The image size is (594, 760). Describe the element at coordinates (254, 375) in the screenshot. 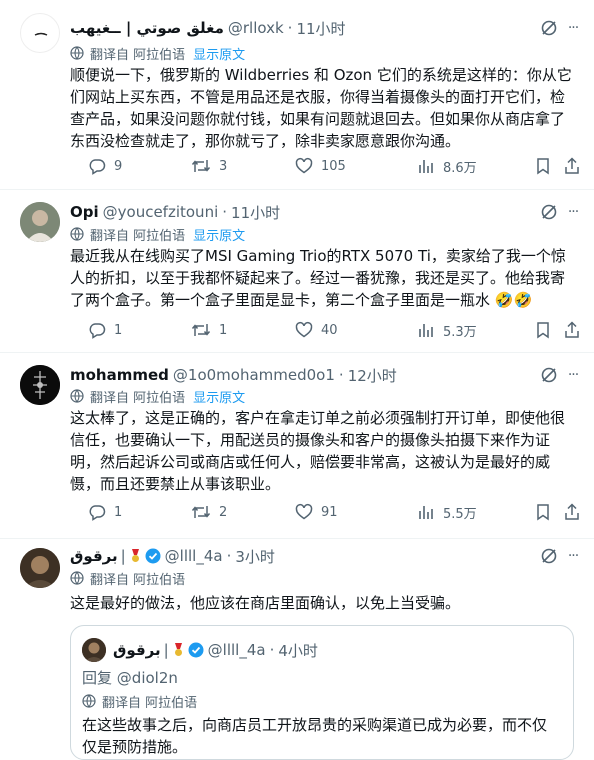

I see `user-handle: @1o0mohammed0o1` at that location.